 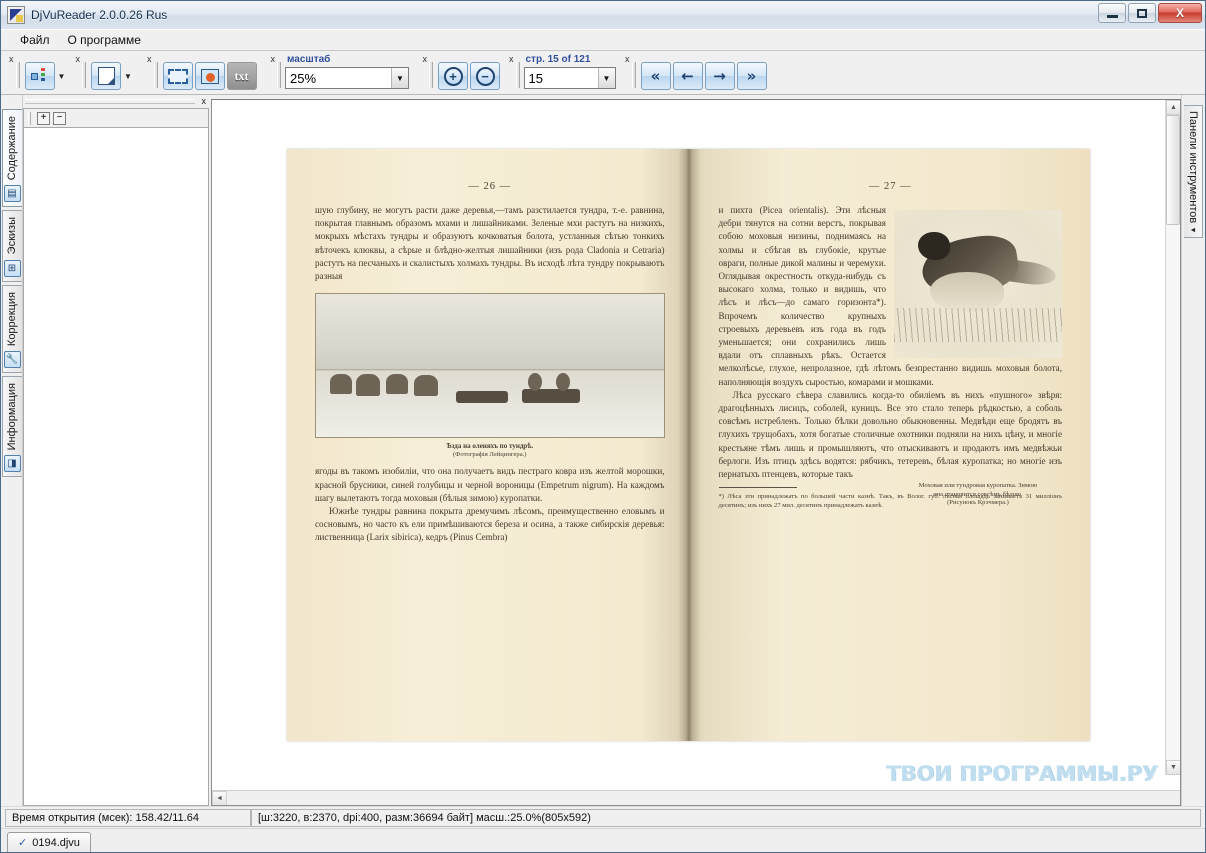 I want to click on scroll-left-button: ◄, so click(x=219, y=797).